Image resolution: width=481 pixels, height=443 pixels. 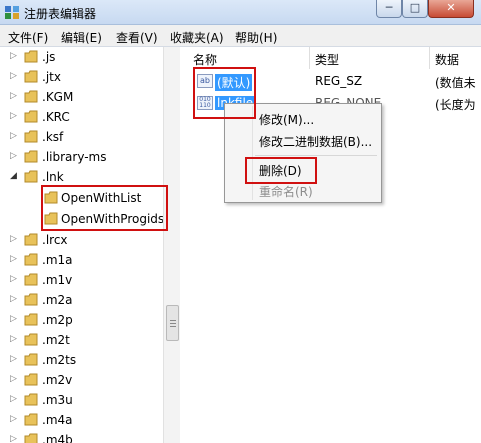 I want to click on menu-favorites: 收藏夹(A), so click(x=197, y=37).